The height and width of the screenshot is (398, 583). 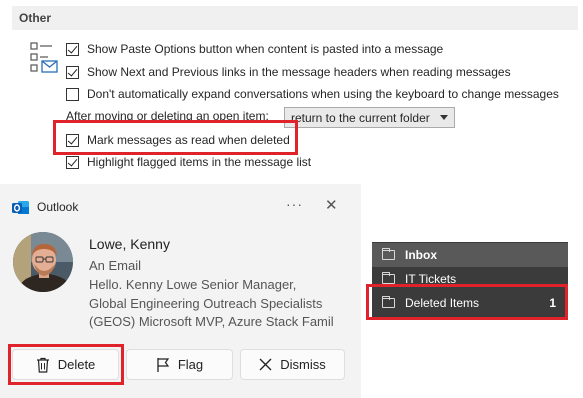 What do you see at coordinates (360, 117) in the screenshot?
I see `dropdown-value: return to the current folder` at bounding box center [360, 117].